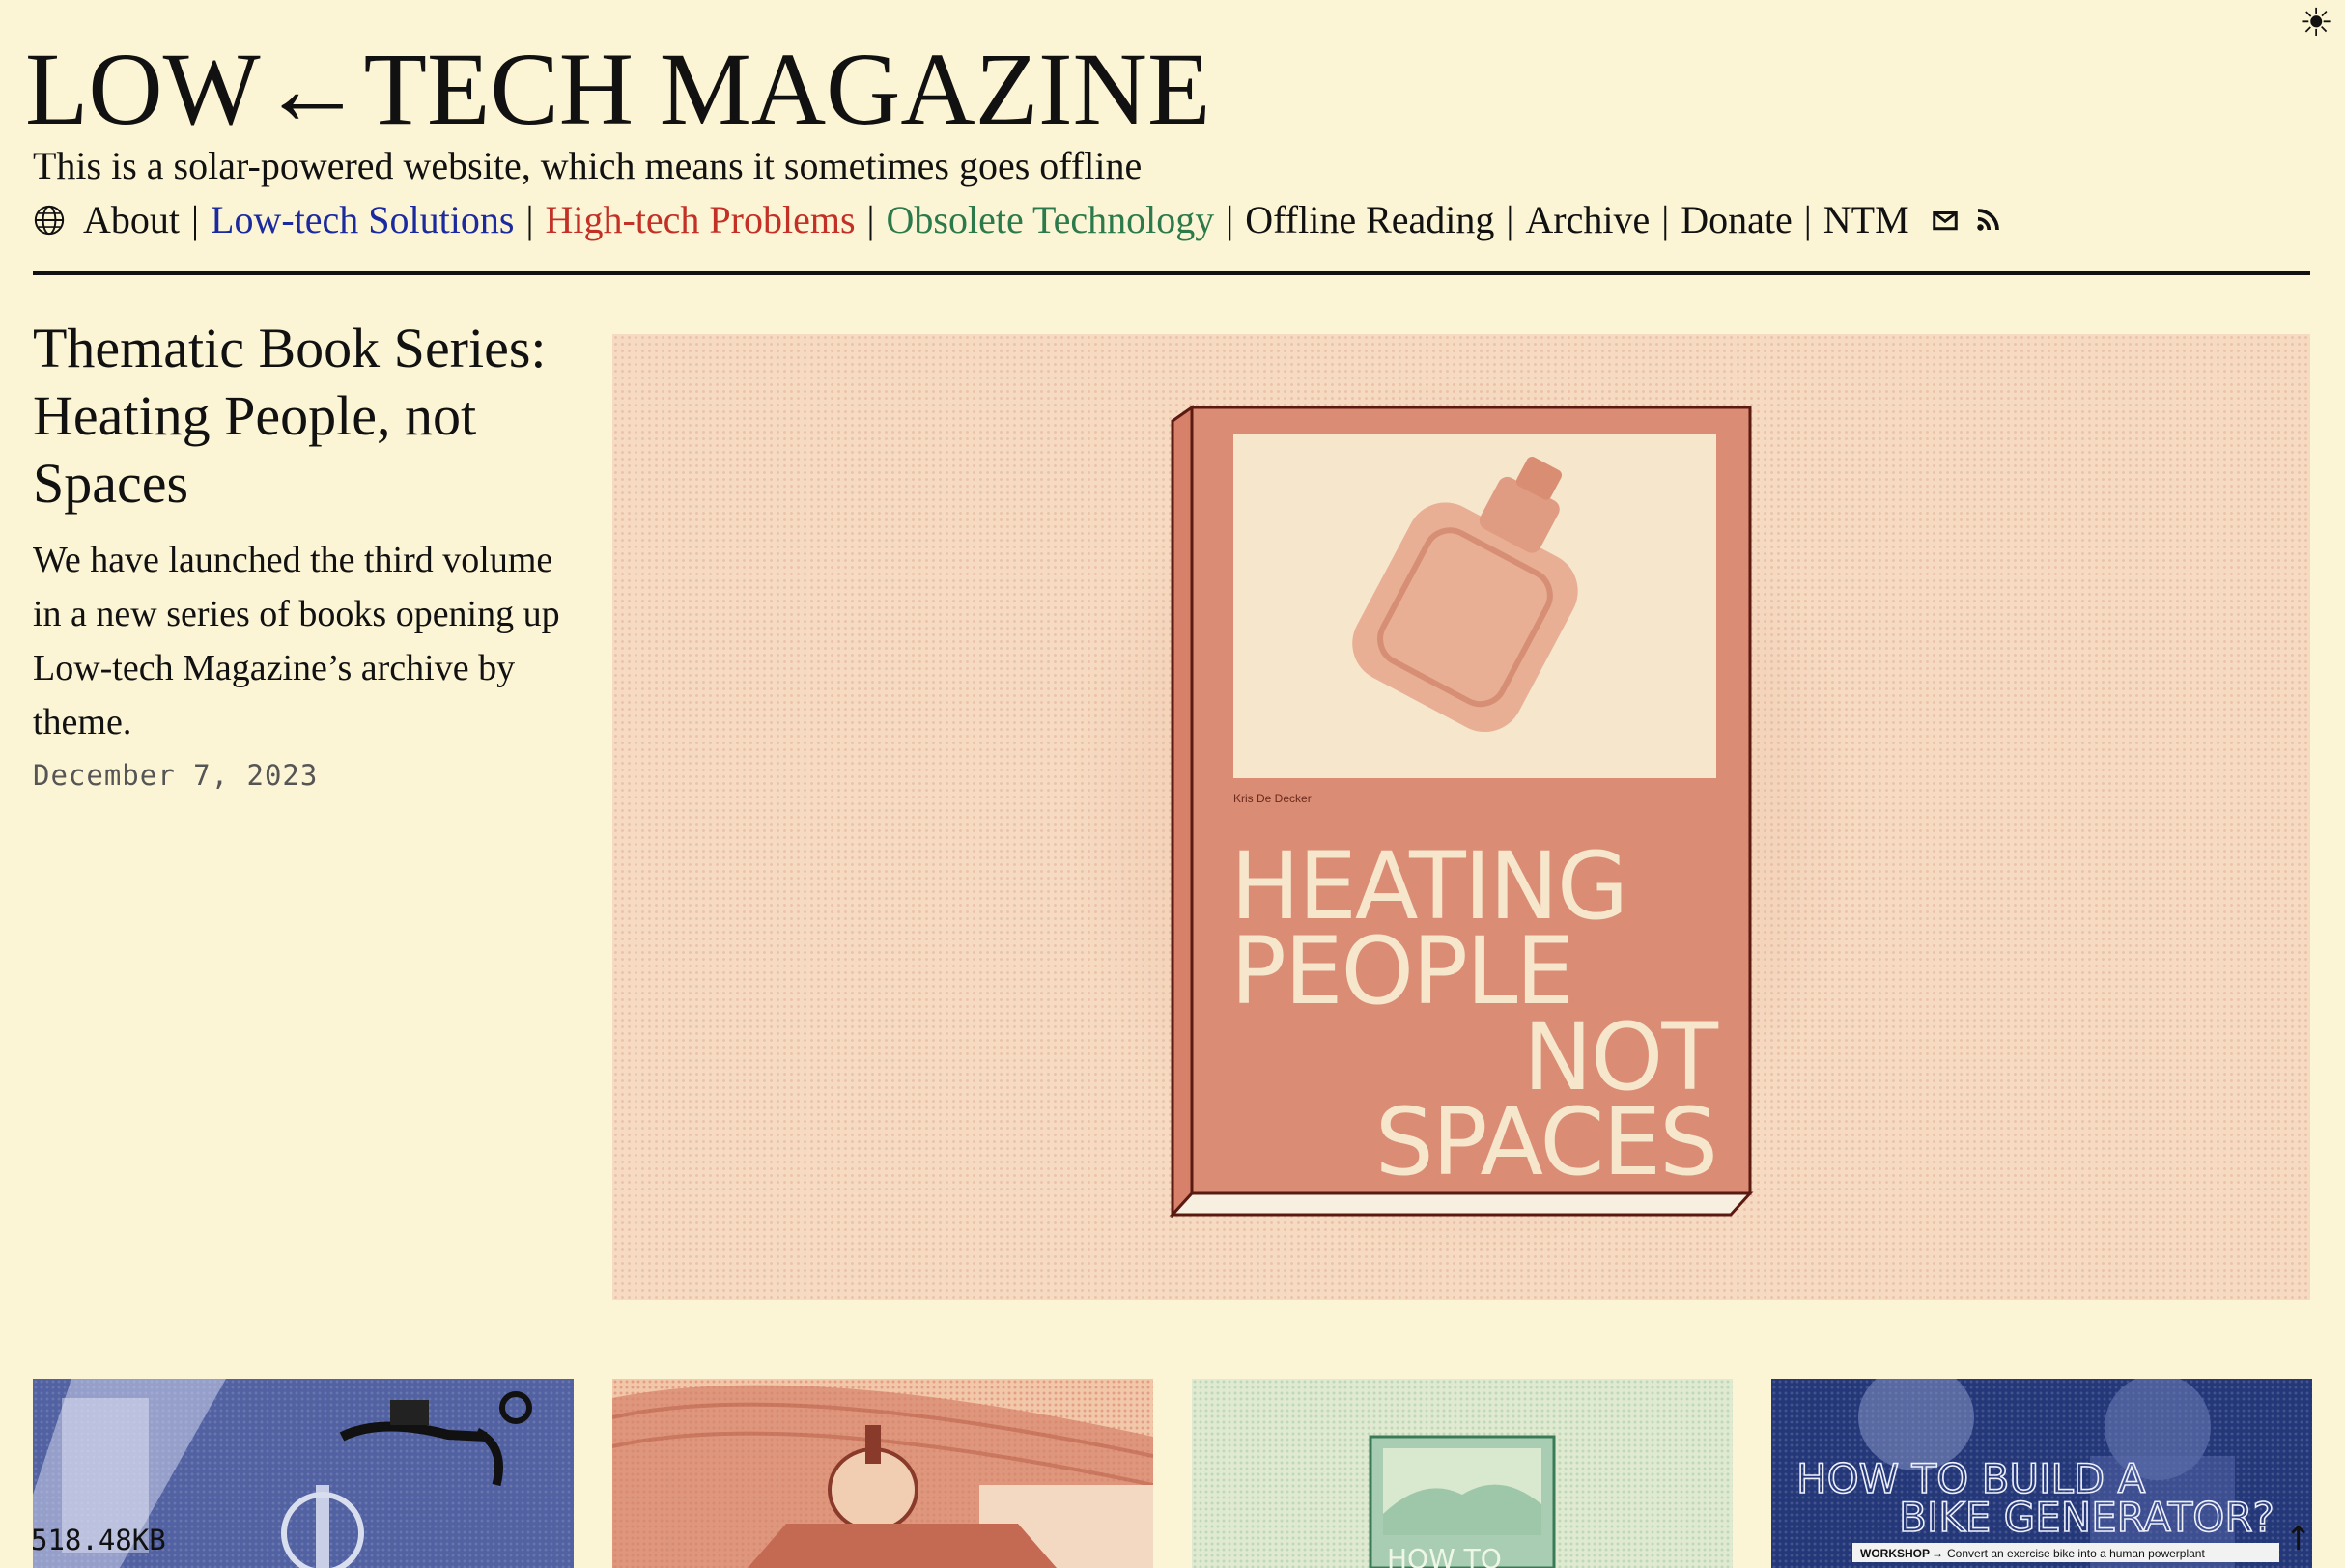 This screenshot has width=2345, height=1568. I want to click on theme-toggle-sun-icon: ☀, so click(2316, 23).